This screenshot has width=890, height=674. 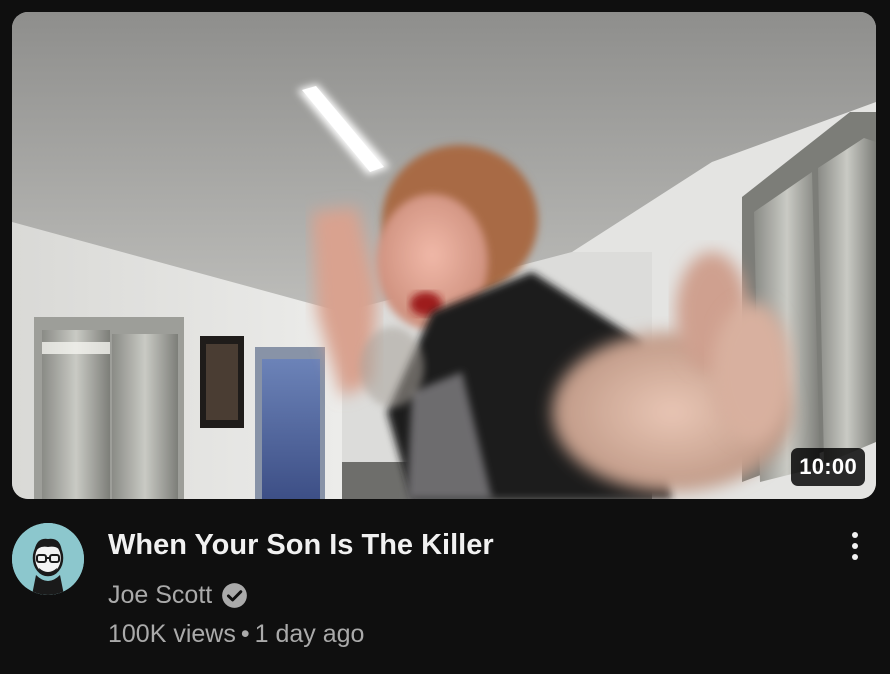 I want to click on more-actions-button, so click(x=855, y=546).